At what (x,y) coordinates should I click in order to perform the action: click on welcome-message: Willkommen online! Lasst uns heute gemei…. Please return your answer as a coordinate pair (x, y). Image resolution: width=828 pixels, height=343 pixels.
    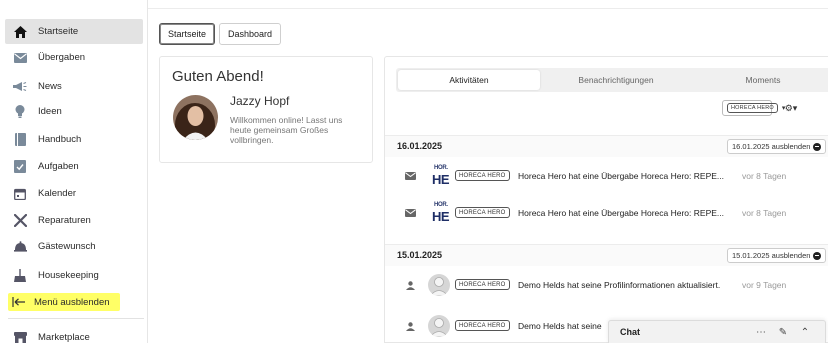
    Looking at the image, I should click on (286, 130).